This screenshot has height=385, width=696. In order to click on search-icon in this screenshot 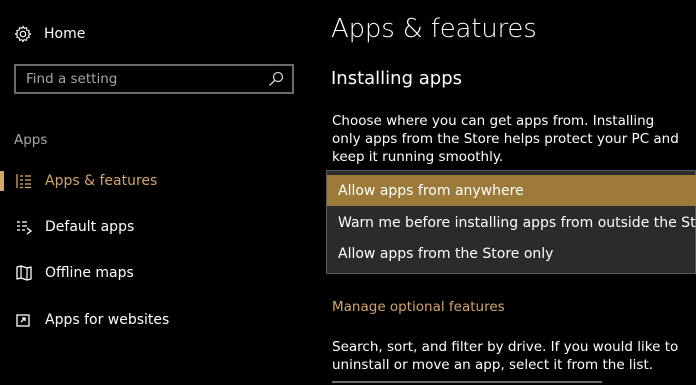, I will do `click(276, 78)`.